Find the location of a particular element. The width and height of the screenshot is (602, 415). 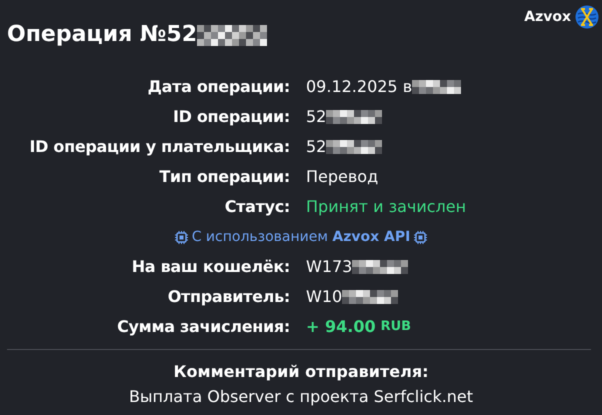

api-note: С использованием Azvox API is located at coordinates (301, 237).